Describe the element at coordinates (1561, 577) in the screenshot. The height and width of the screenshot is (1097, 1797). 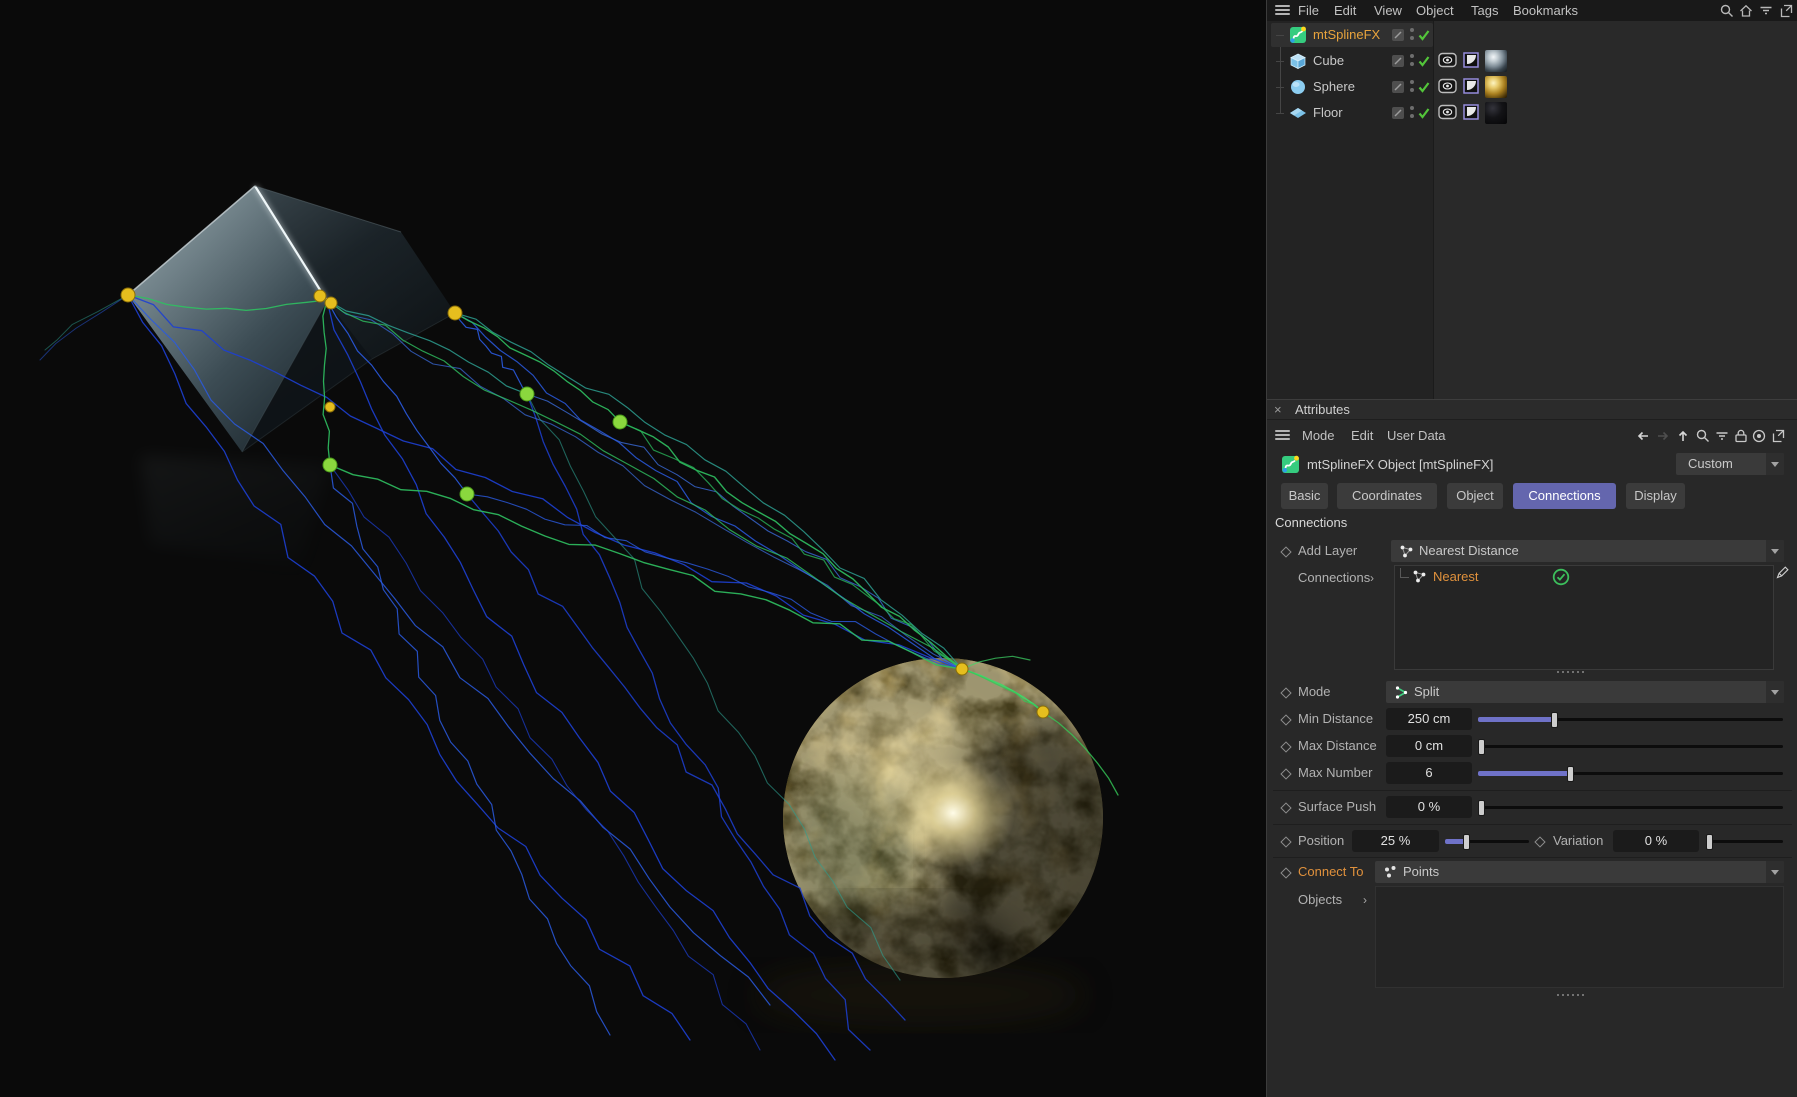
I see `layer-enabled-check-icon` at that location.